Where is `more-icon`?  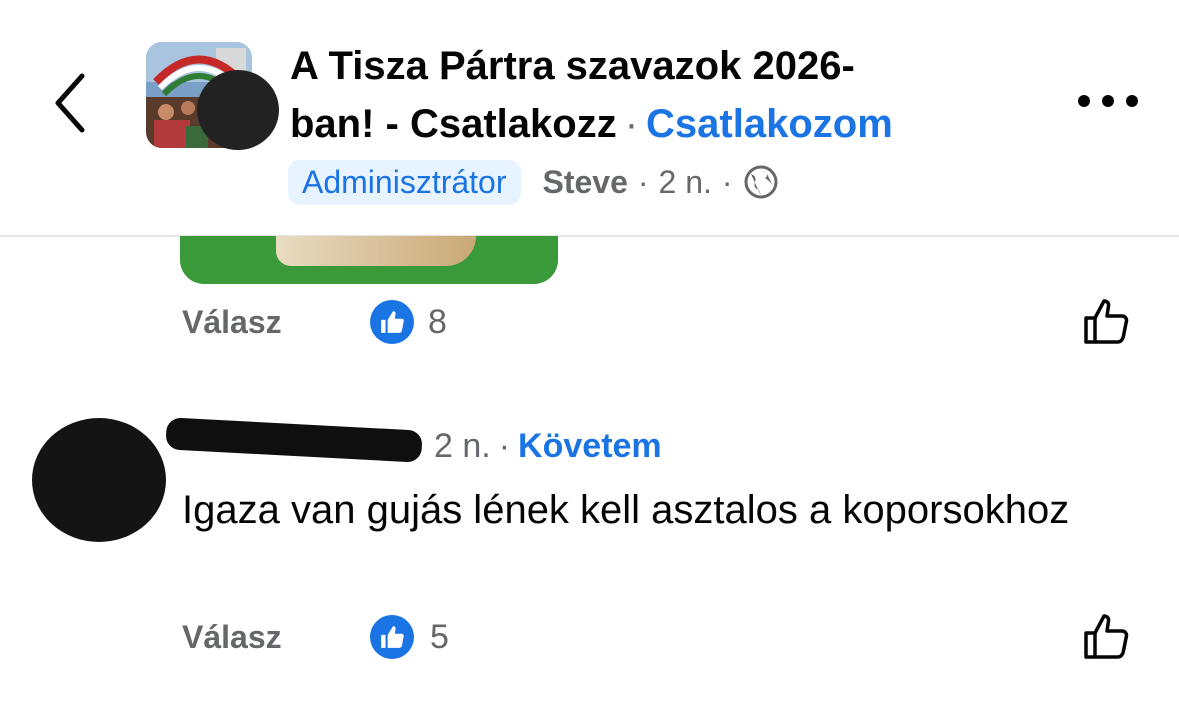 more-icon is located at coordinates (1084, 101).